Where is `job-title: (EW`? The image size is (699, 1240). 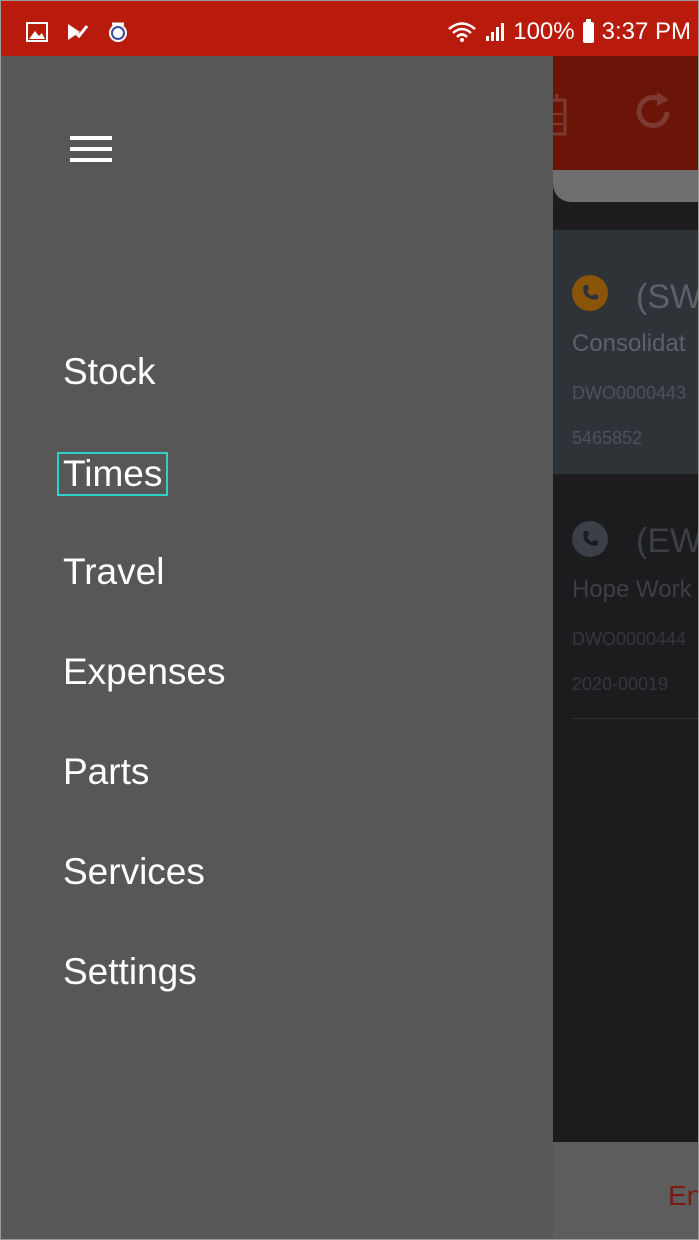
job-title: (EW is located at coordinates (667, 541).